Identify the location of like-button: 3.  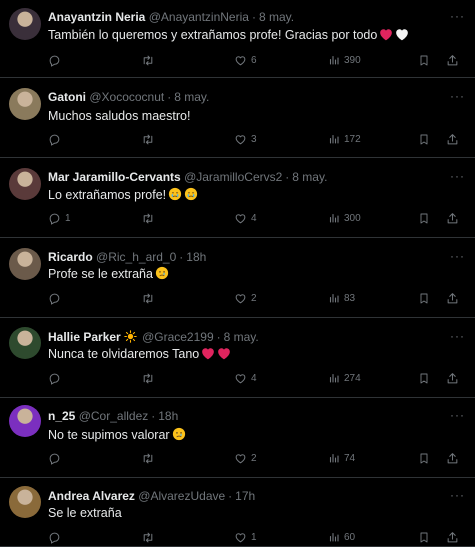
(245, 139).